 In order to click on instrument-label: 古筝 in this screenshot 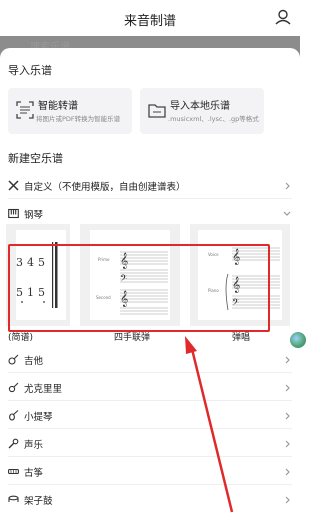, I will do `click(34, 473)`.